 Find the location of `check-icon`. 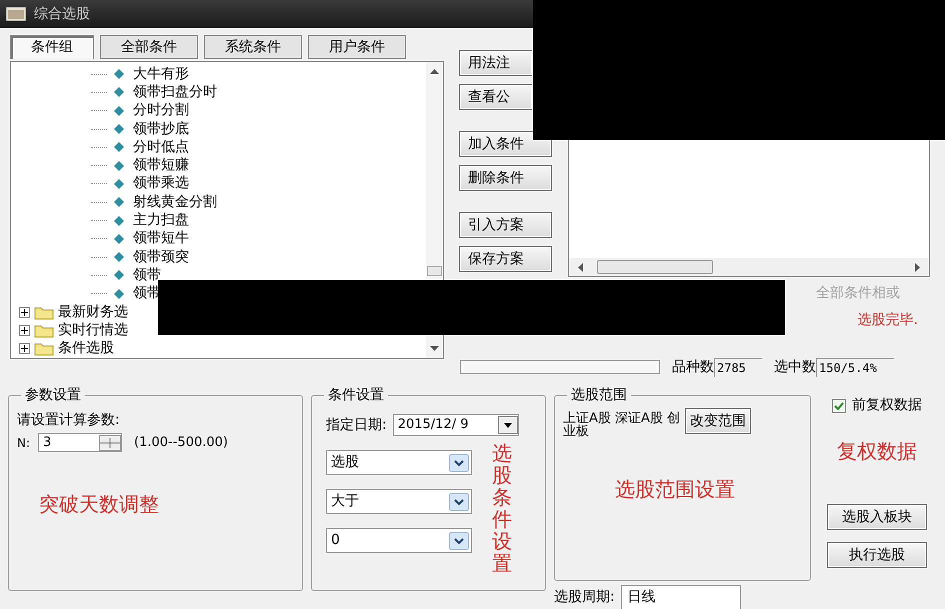

check-icon is located at coordinates (839, 406).